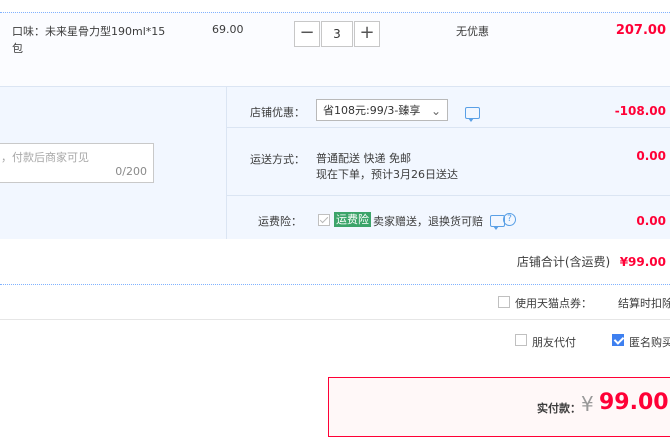  I want to click on anonymous-label: 匿名购买, so click(649, 342).